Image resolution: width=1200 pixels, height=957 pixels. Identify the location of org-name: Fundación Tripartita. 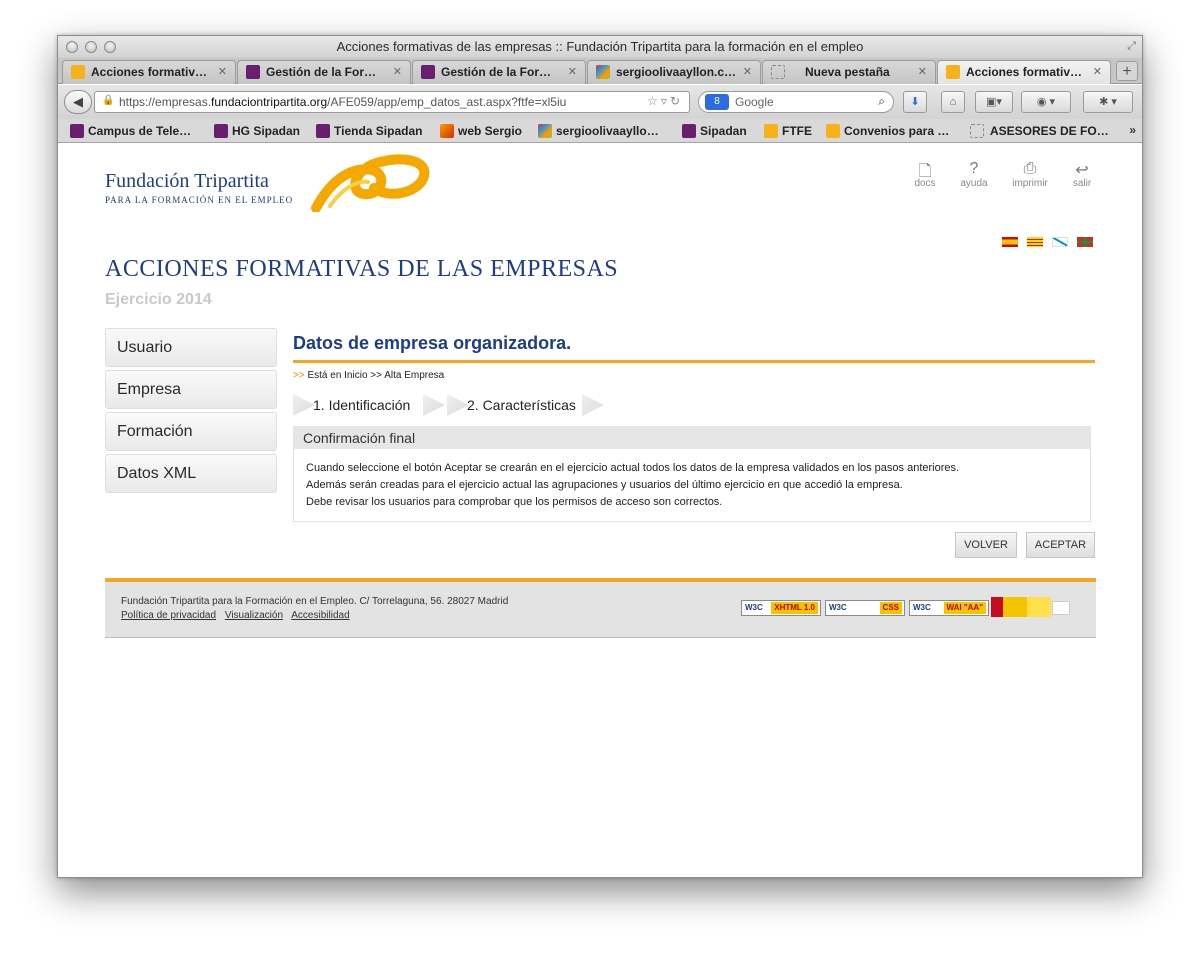
(187, 181).